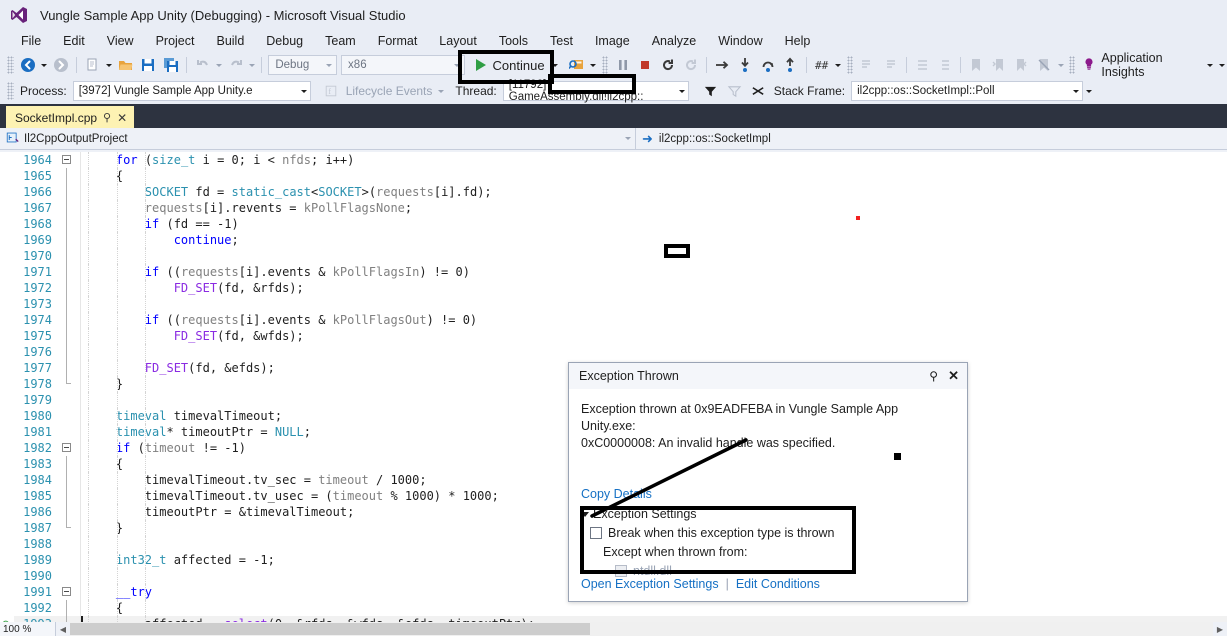 This screenshot has width=1227, height=636. Describe the element at coordinates (944, 65) in the screenshot. I see `increase-indent-icon` at that location.